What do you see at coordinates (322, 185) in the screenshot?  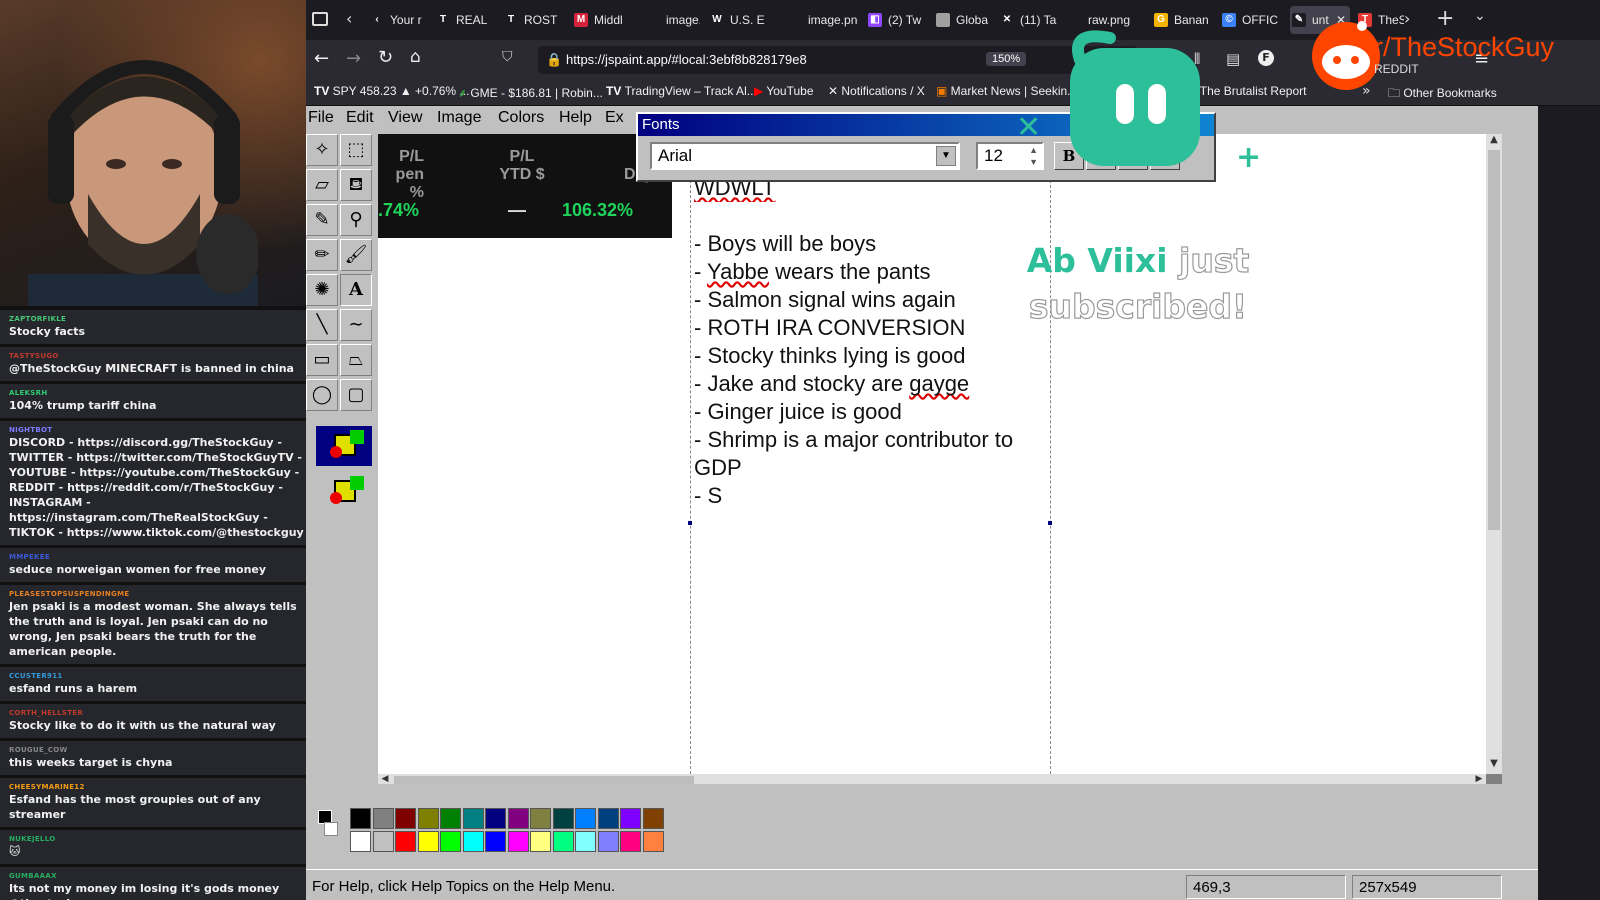 I see `eraser-tool: ▱` at bounding box center [322, 185].